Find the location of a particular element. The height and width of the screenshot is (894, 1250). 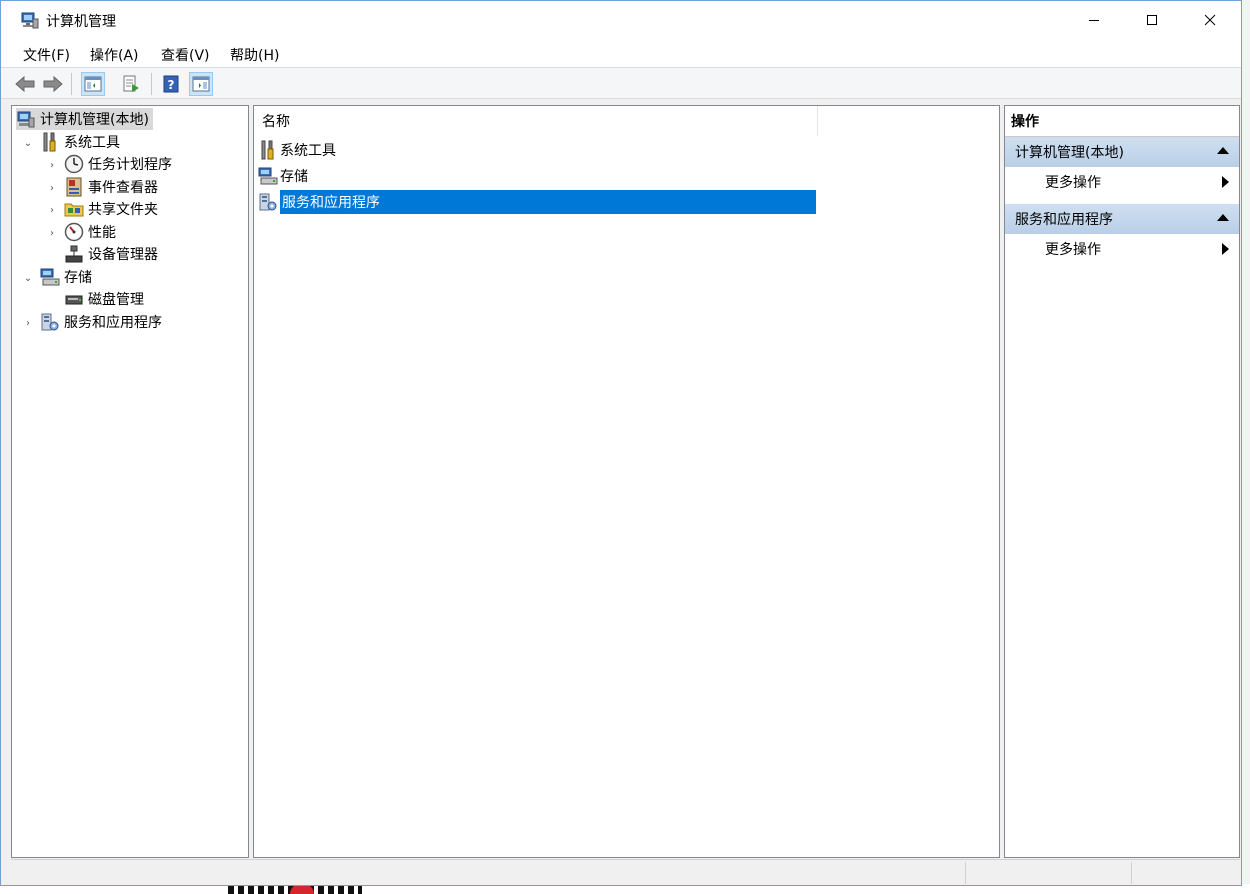

tree-item-label: 磁盘管理 is located at coordinates (116, 300).